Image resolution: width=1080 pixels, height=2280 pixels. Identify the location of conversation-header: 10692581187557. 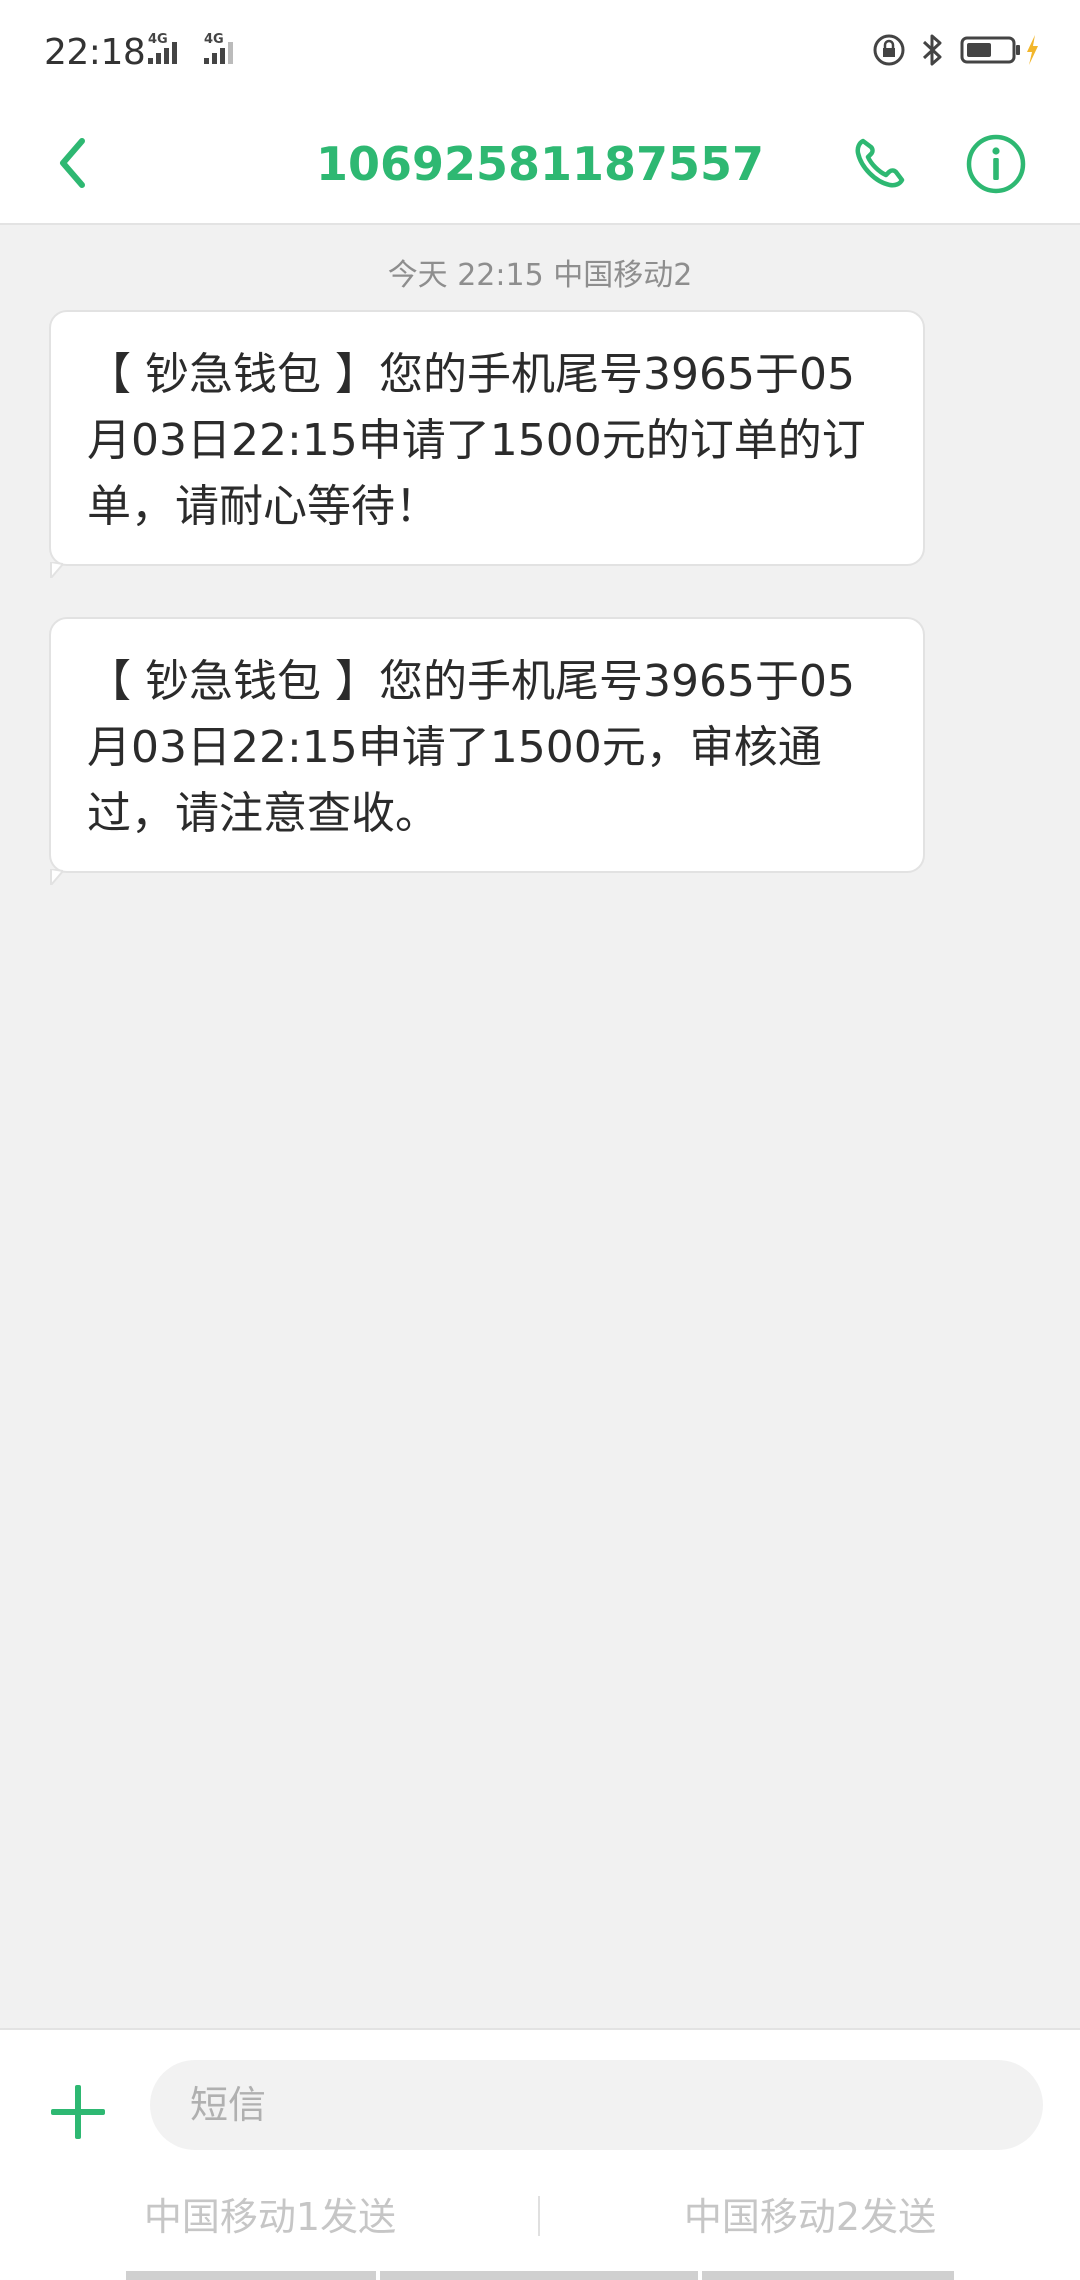
(540, 165).